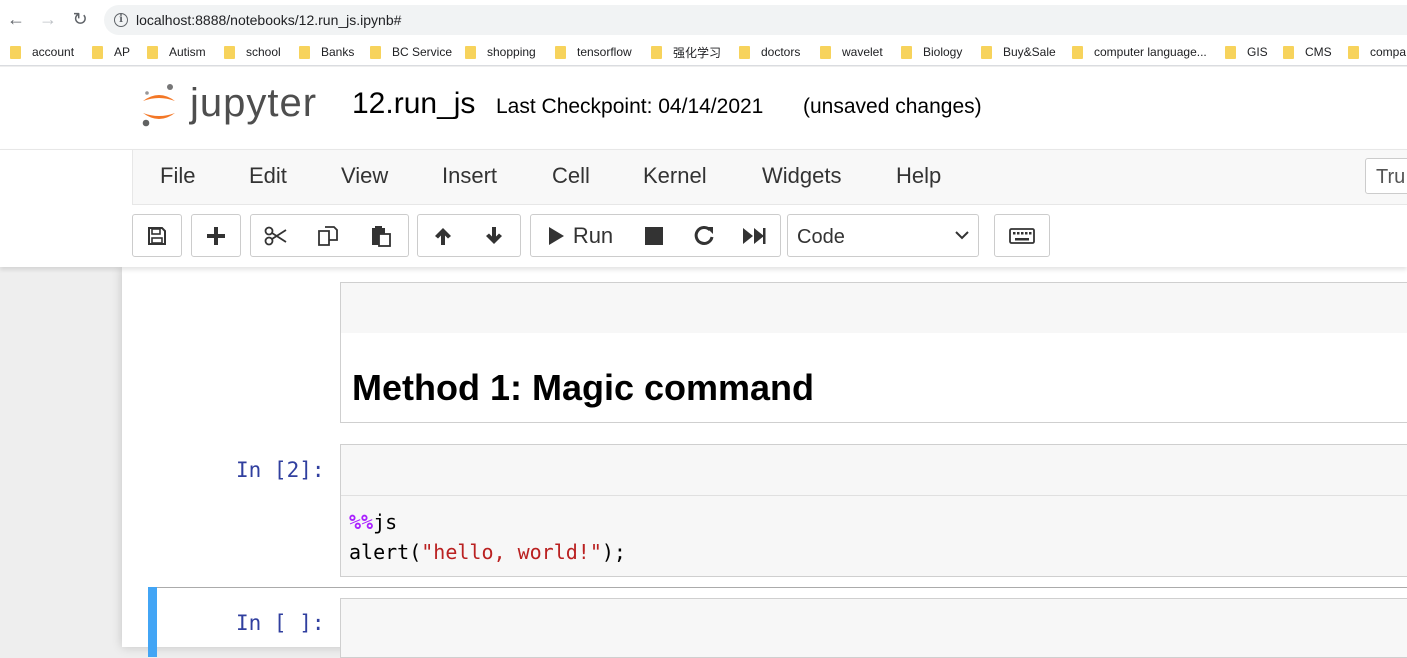  I want to click on trusted-indicator: Tru, so click(1386, 176).